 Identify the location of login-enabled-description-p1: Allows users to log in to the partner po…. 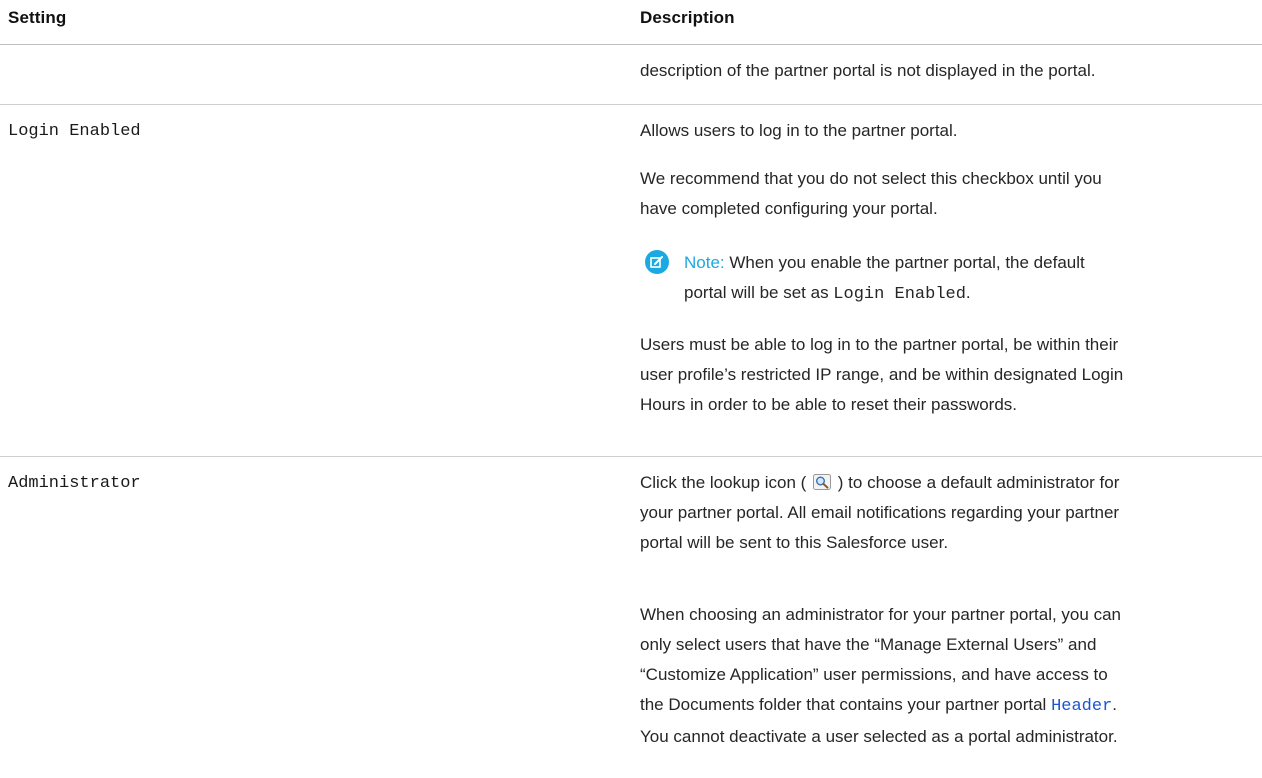
(799, 130).